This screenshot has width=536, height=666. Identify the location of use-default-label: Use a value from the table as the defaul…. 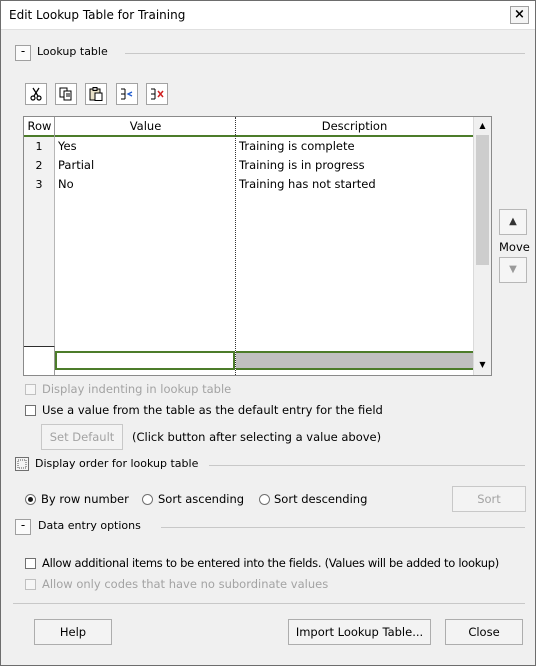
(212, 410).